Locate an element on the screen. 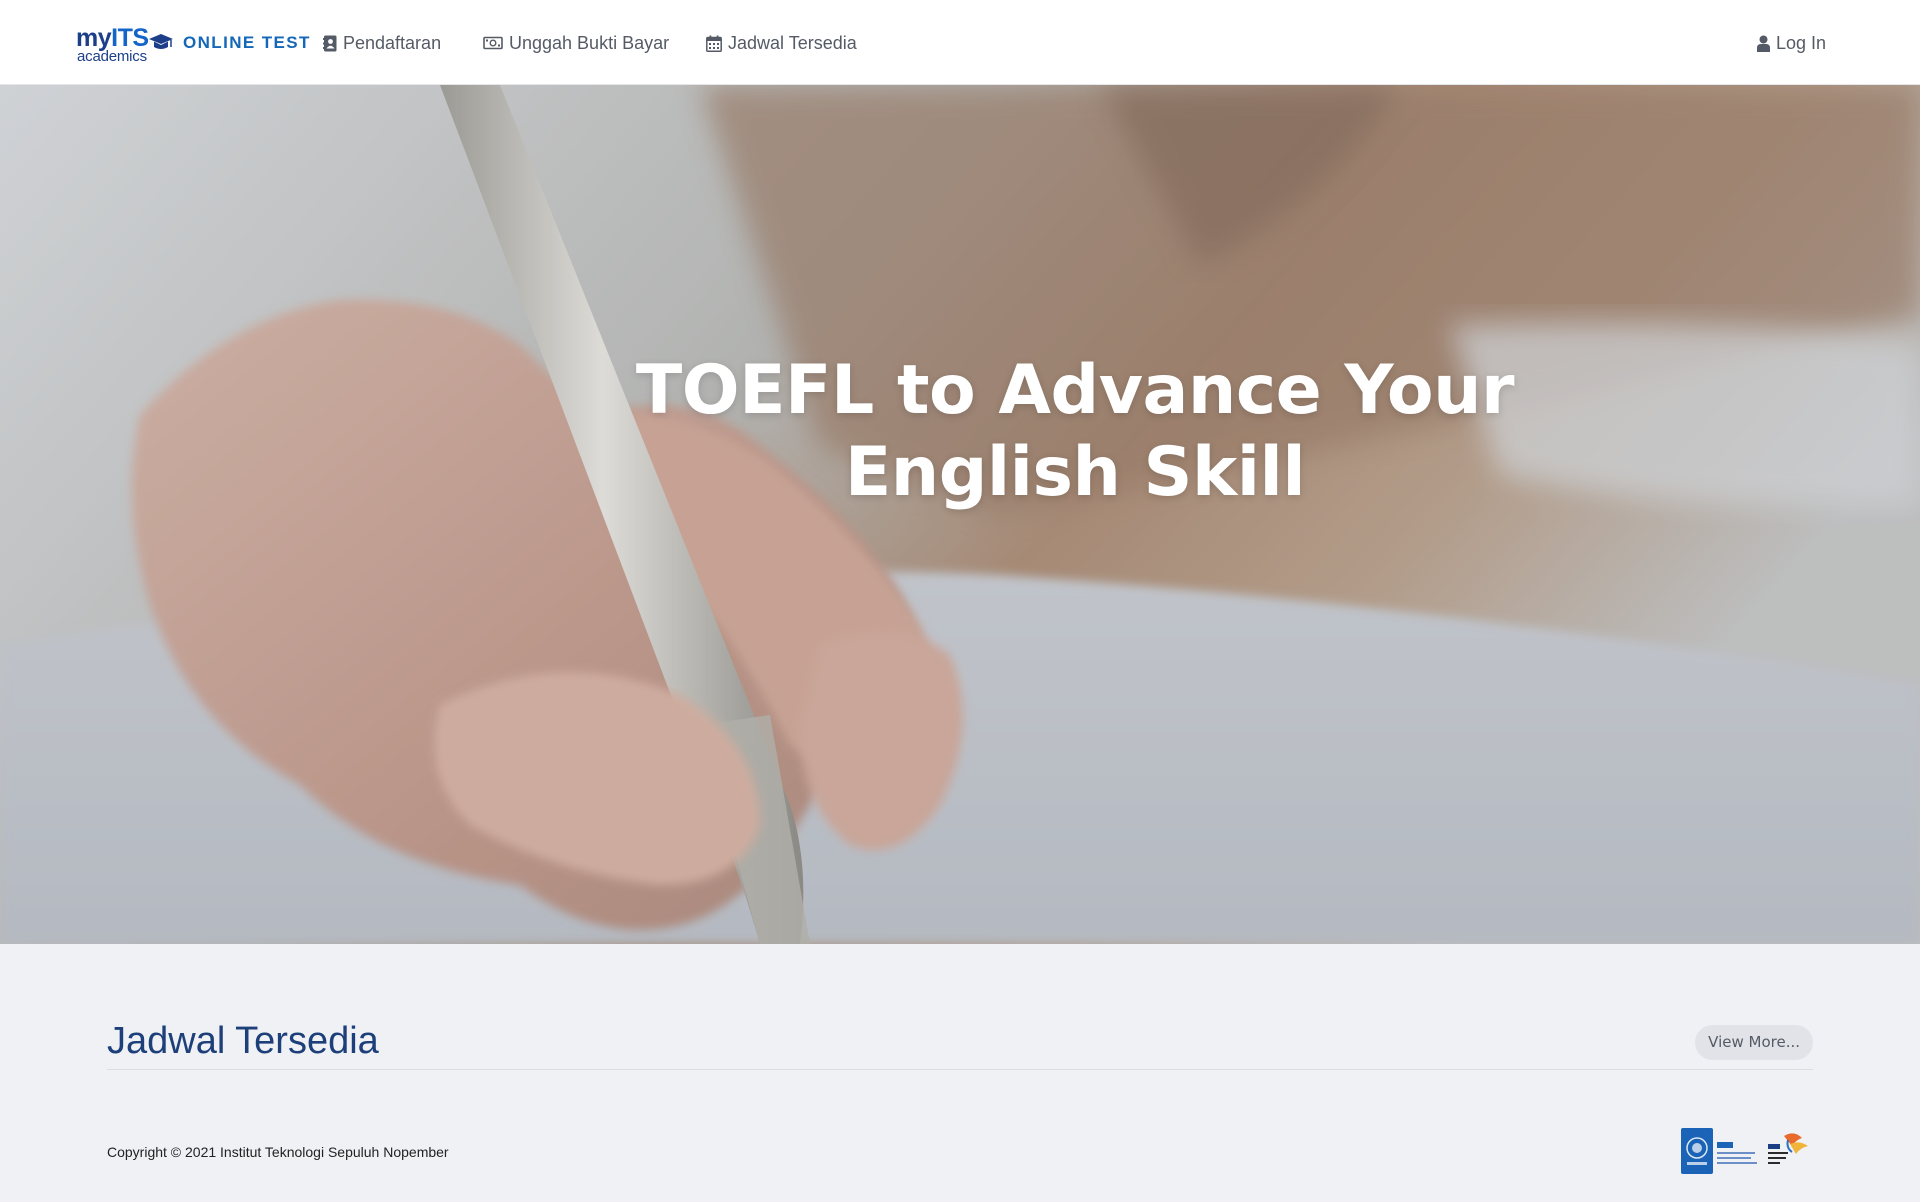 This screenshot has width=1920, height=1202. login-label: Log In is located at coordinates (1801, 42).